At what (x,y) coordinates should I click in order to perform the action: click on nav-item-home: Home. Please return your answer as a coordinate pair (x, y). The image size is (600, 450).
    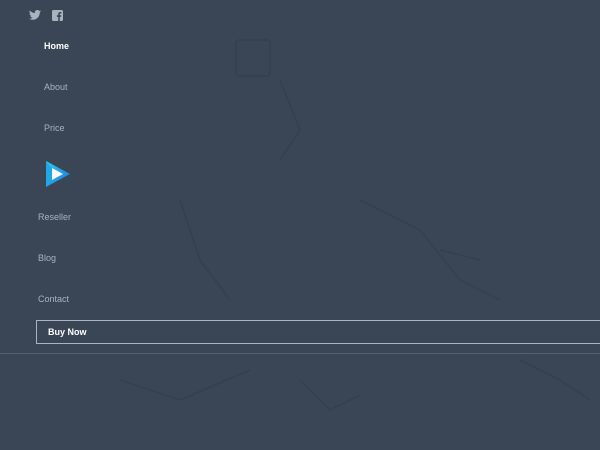
    Looking at the image, I should click on (56, 46).